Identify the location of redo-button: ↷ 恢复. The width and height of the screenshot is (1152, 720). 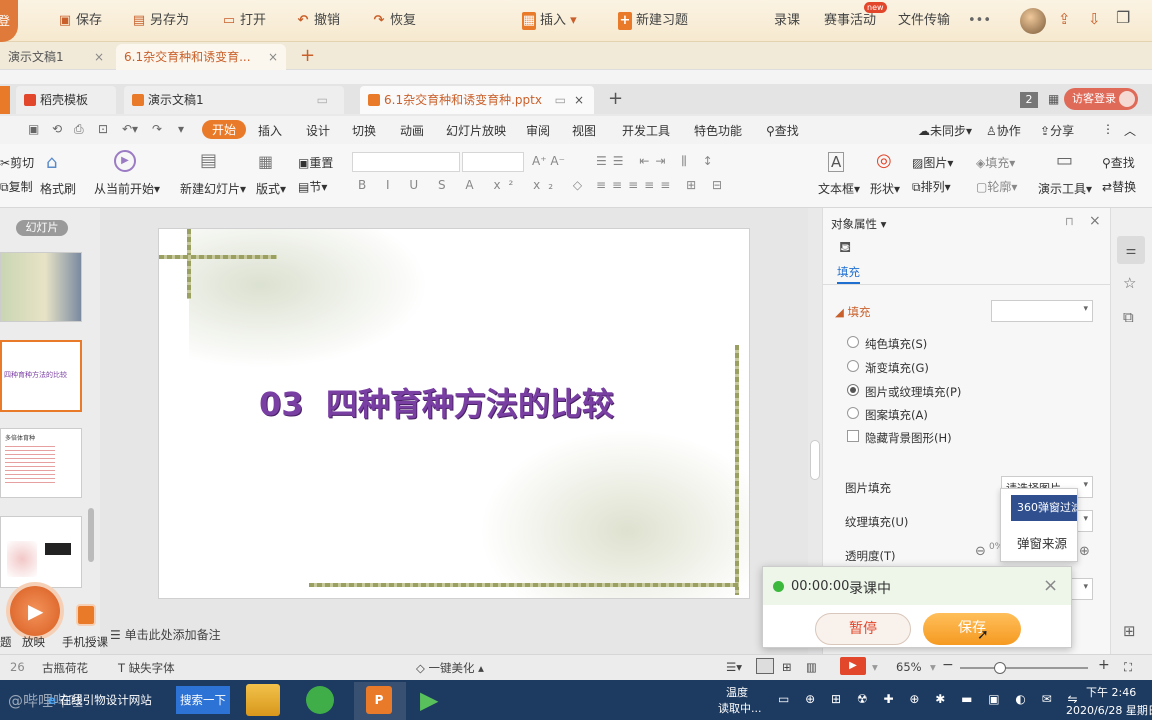
(394, 21).